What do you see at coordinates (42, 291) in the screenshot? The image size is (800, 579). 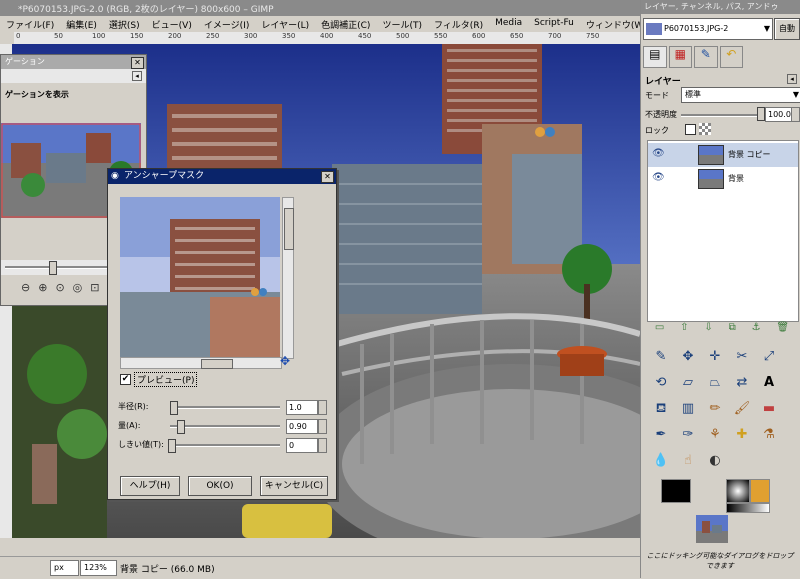 I see `zoom-in-icon: ⊕` at bounding box center [42, 291].